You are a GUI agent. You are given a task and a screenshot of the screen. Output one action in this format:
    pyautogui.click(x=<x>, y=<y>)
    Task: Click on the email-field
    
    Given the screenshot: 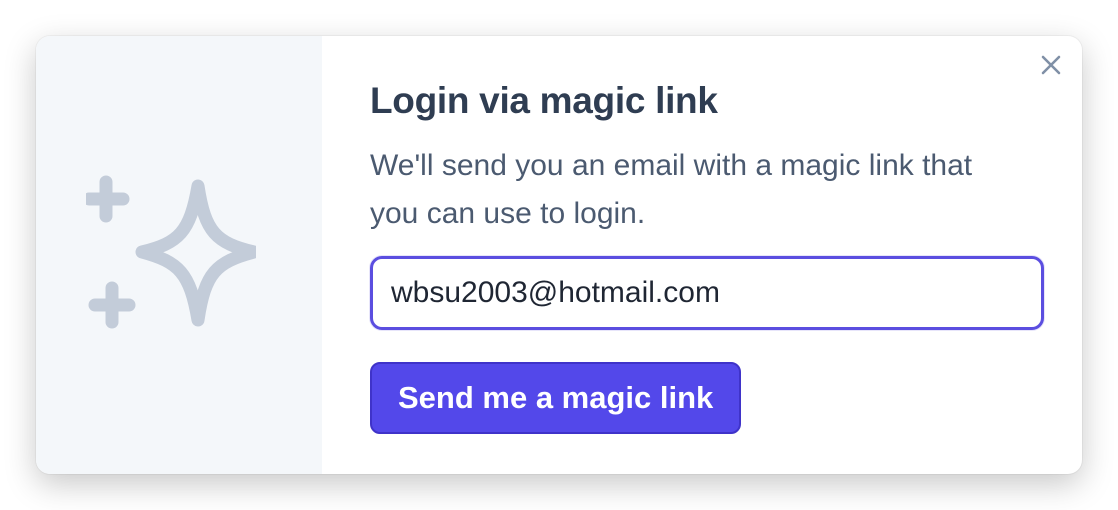 What is the action you would take?
    pyautogui.click(x=707, y=293)
    